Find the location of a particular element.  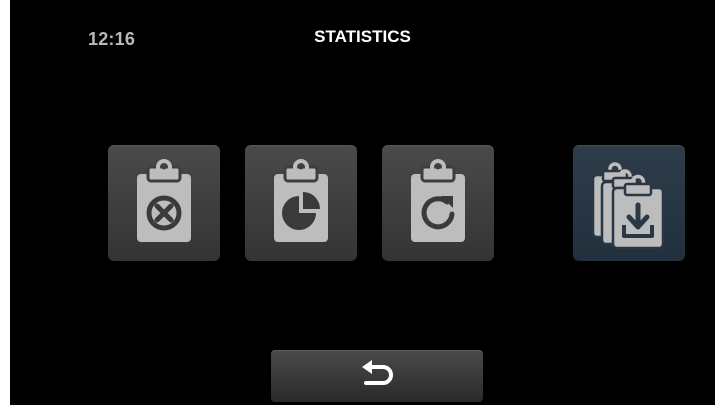

back-arrow-icon is located at coordinates (377, 376).